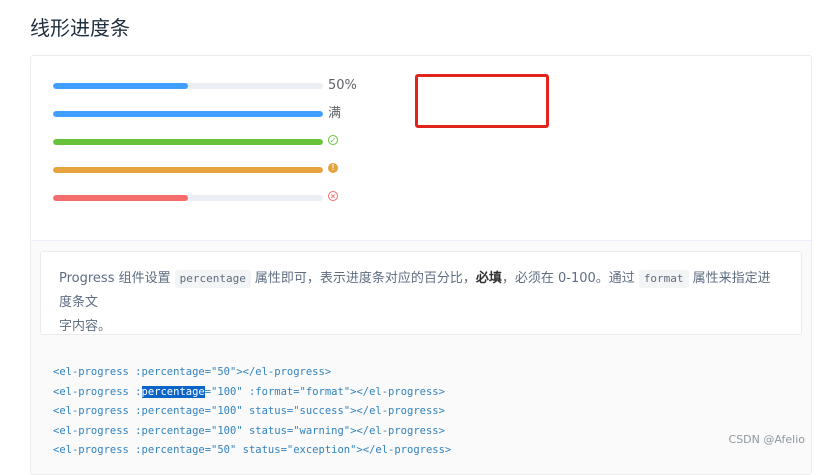 Image resolution: width=820 pixels, height=475 pixels. I want to click on code-percentage: percentage, so click(212, 279).